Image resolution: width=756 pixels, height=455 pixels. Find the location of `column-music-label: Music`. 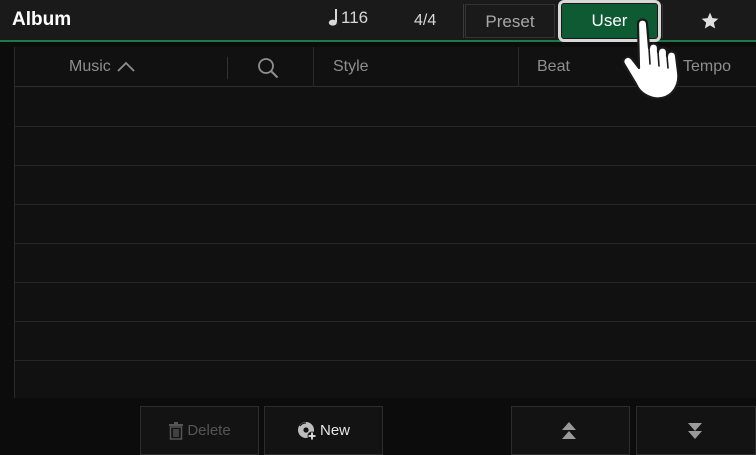

column-music-label: Music is located at coordinates (90, 66).